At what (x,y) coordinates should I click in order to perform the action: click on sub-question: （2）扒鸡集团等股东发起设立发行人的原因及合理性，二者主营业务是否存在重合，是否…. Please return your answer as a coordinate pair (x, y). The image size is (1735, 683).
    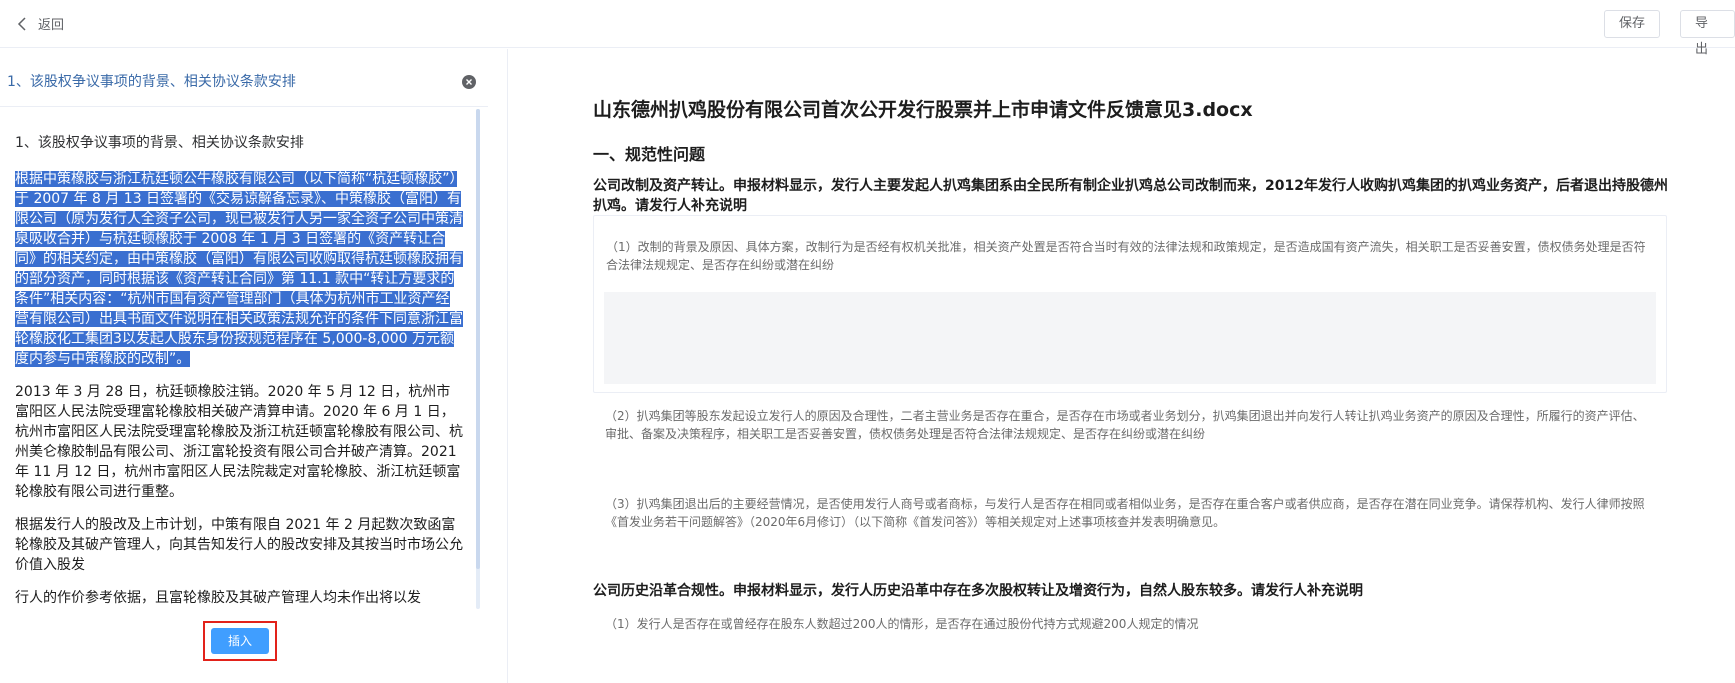
    Looking at the image, I should click on (1130, 425).